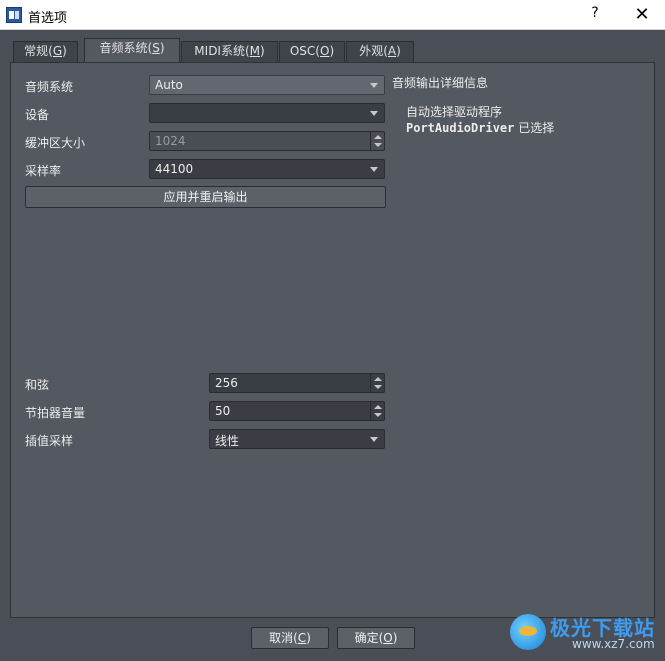  What do you see at coordinates (460, 128) in the screenshot?
I see `driver-name: PortAudioDriver` at bounding box center [460, 128].